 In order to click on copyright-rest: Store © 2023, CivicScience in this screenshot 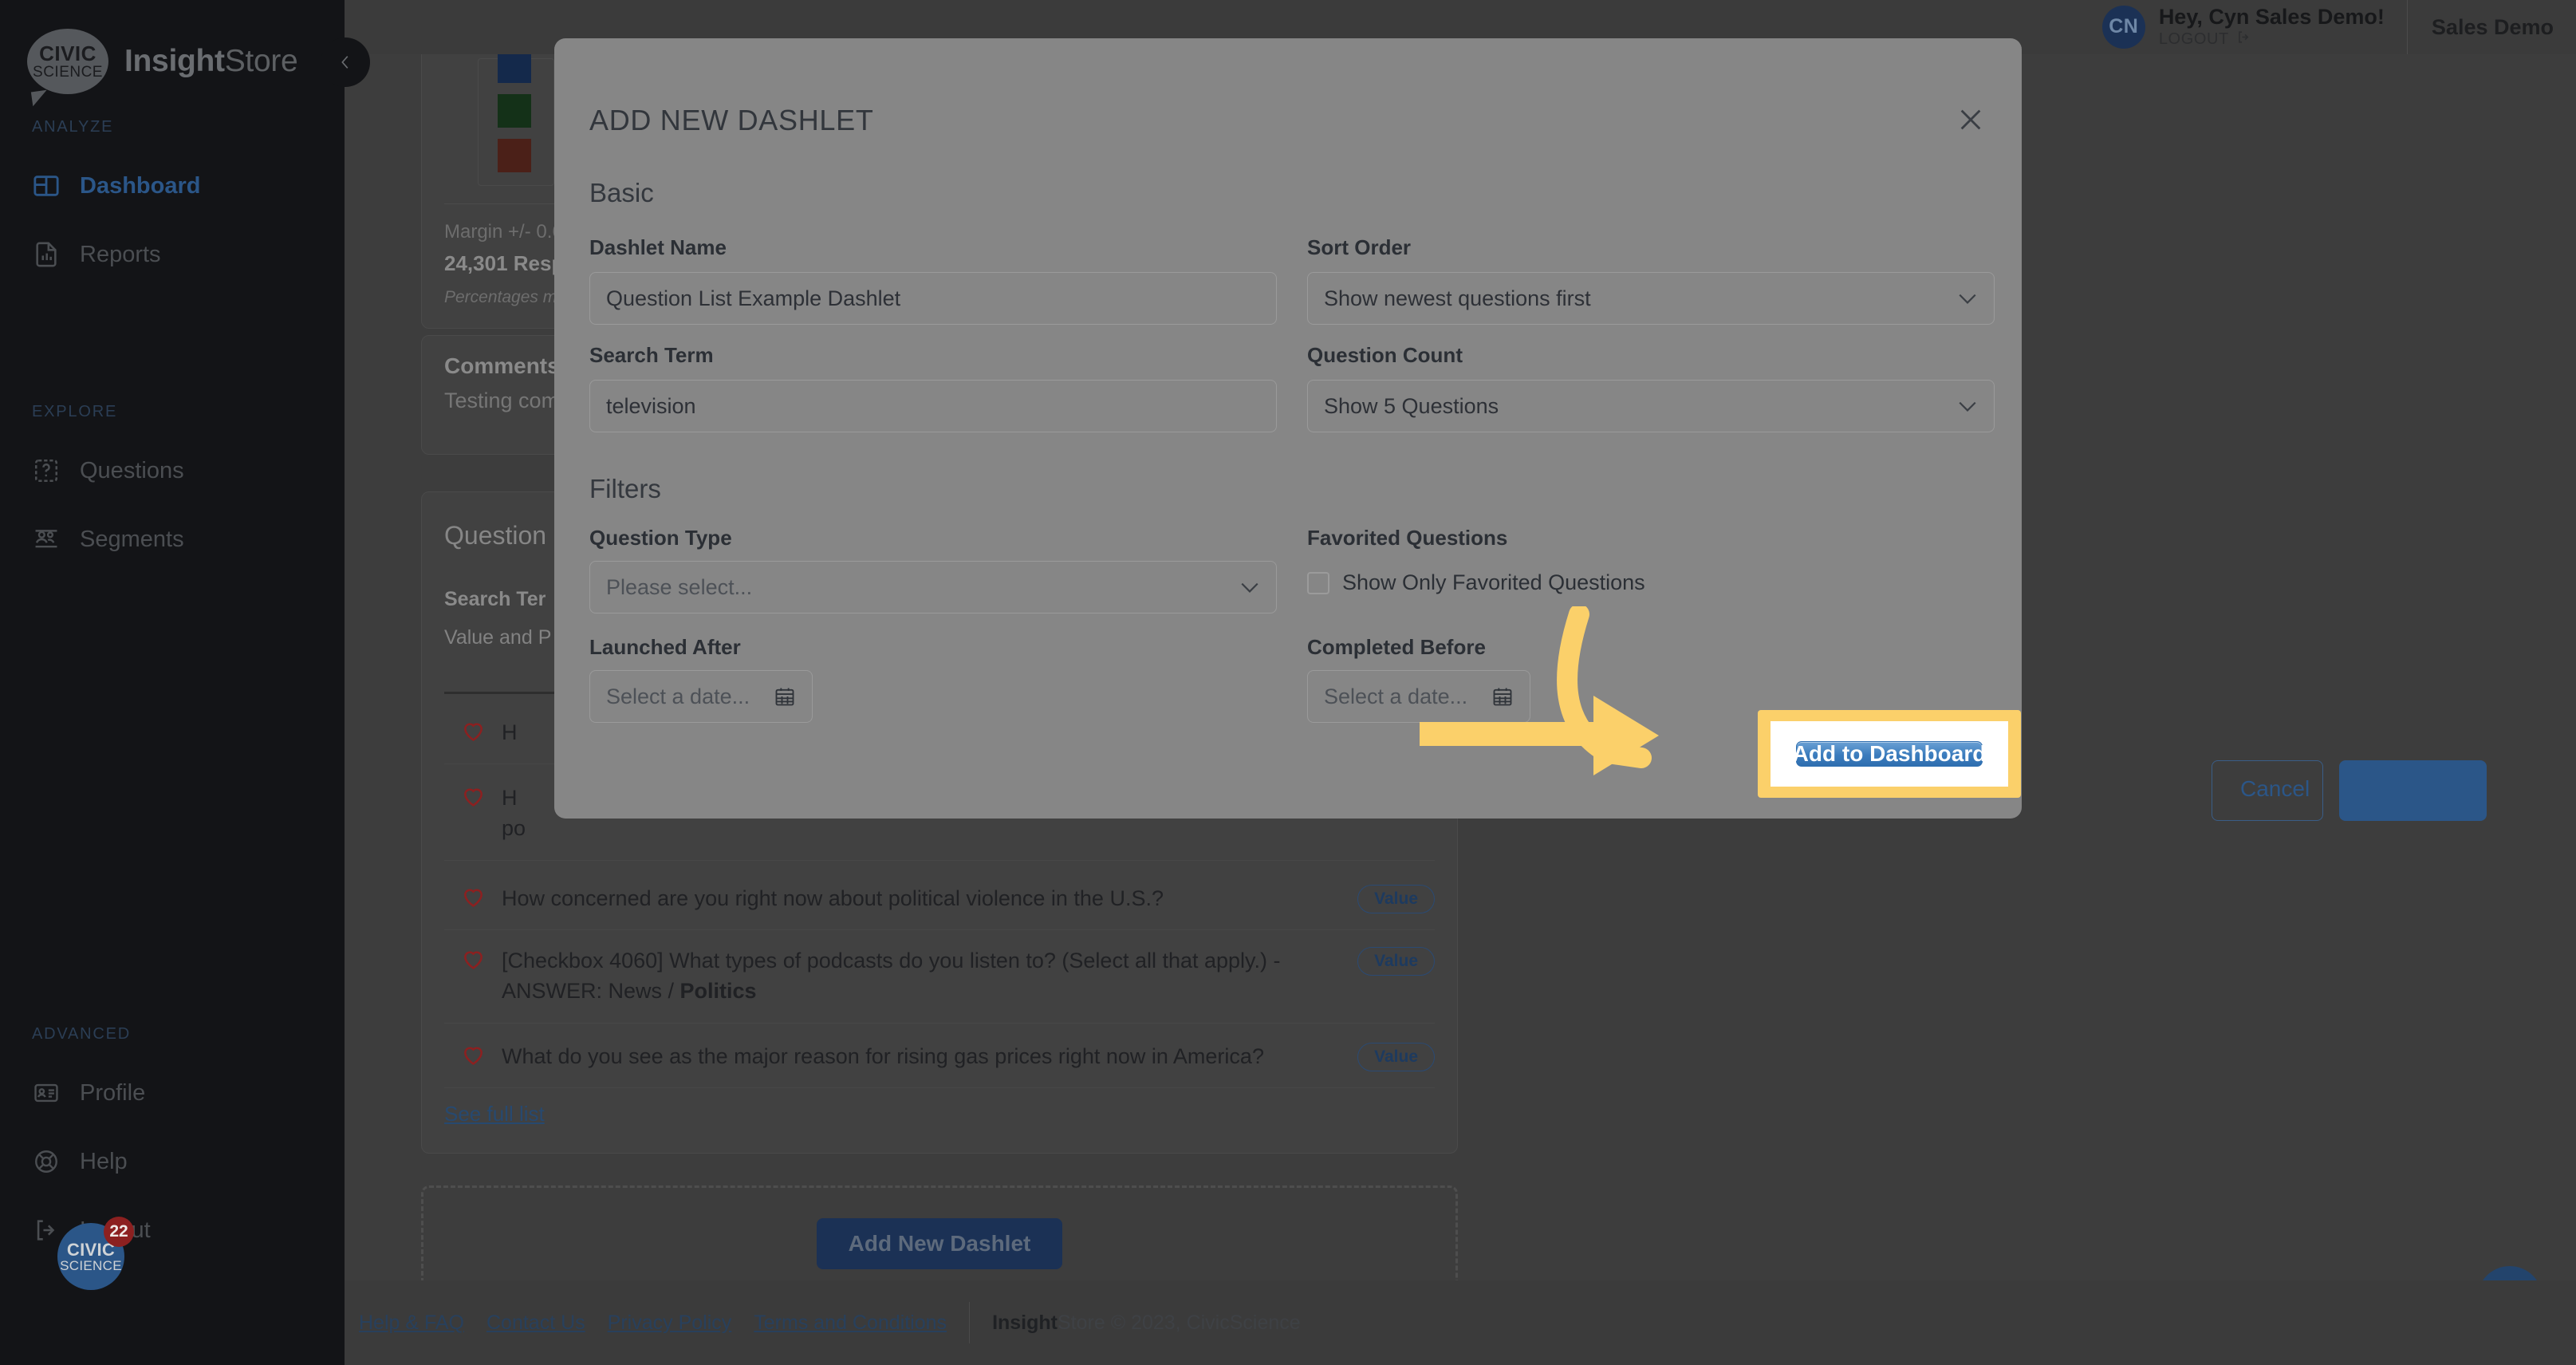, I will do `click(1179, 1322)`.